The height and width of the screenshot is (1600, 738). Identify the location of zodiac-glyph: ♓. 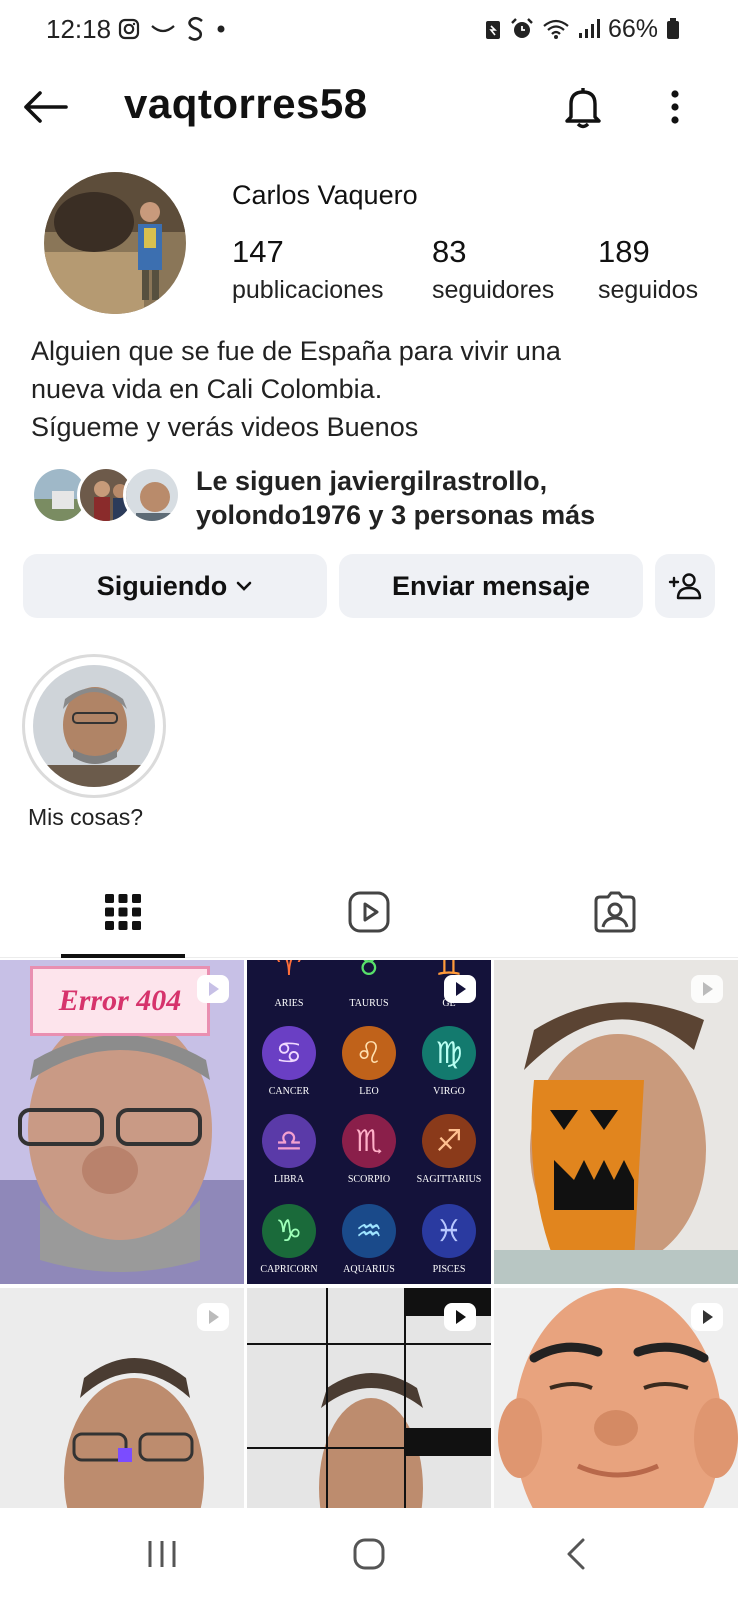
(449, 1231).